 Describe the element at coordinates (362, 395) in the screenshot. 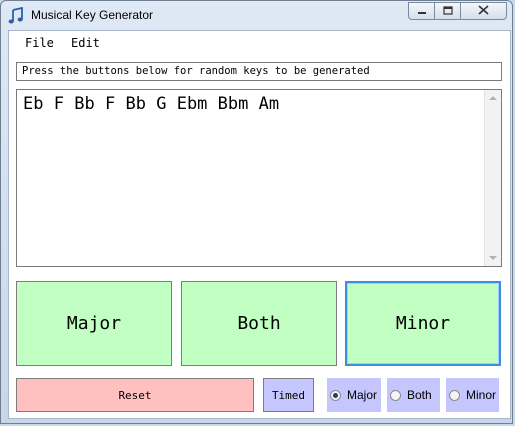

I see `radio-major-label: Major` at that location.